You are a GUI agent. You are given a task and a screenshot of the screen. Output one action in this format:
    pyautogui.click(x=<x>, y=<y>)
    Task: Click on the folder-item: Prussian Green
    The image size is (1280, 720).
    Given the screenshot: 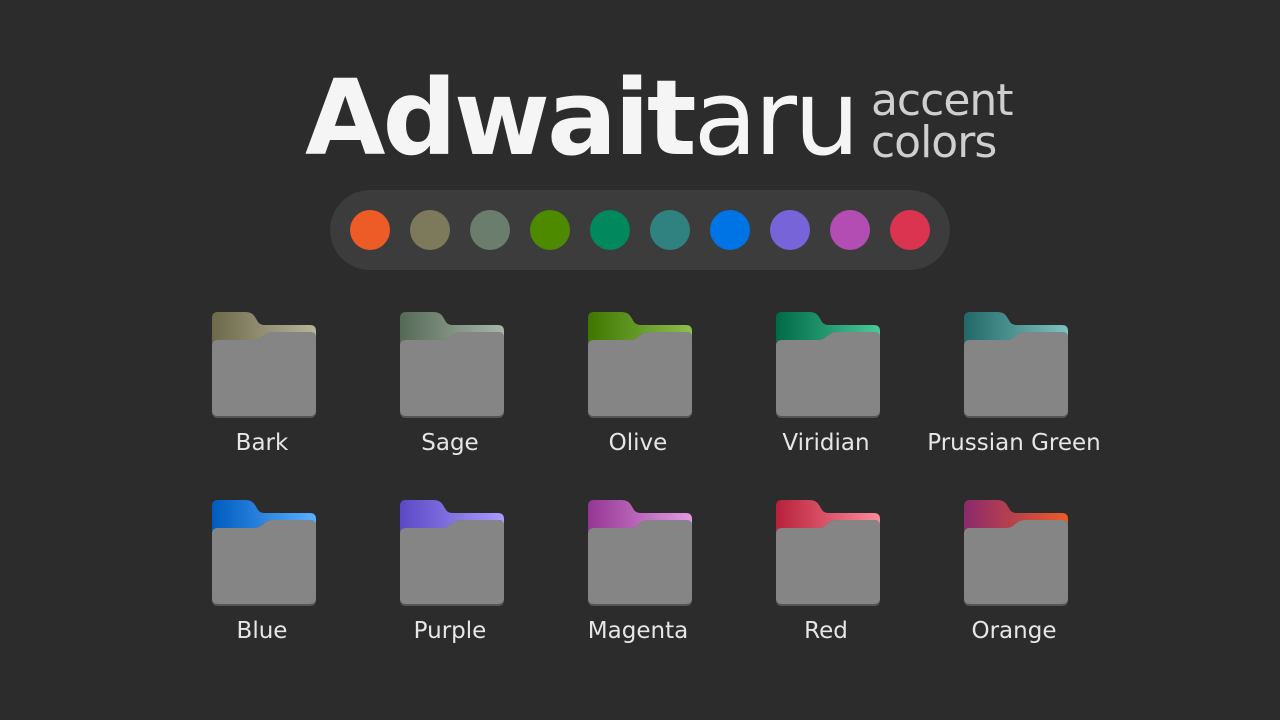 What is the action you would take?
    pyautogui.click(x=1014, y=392)
    